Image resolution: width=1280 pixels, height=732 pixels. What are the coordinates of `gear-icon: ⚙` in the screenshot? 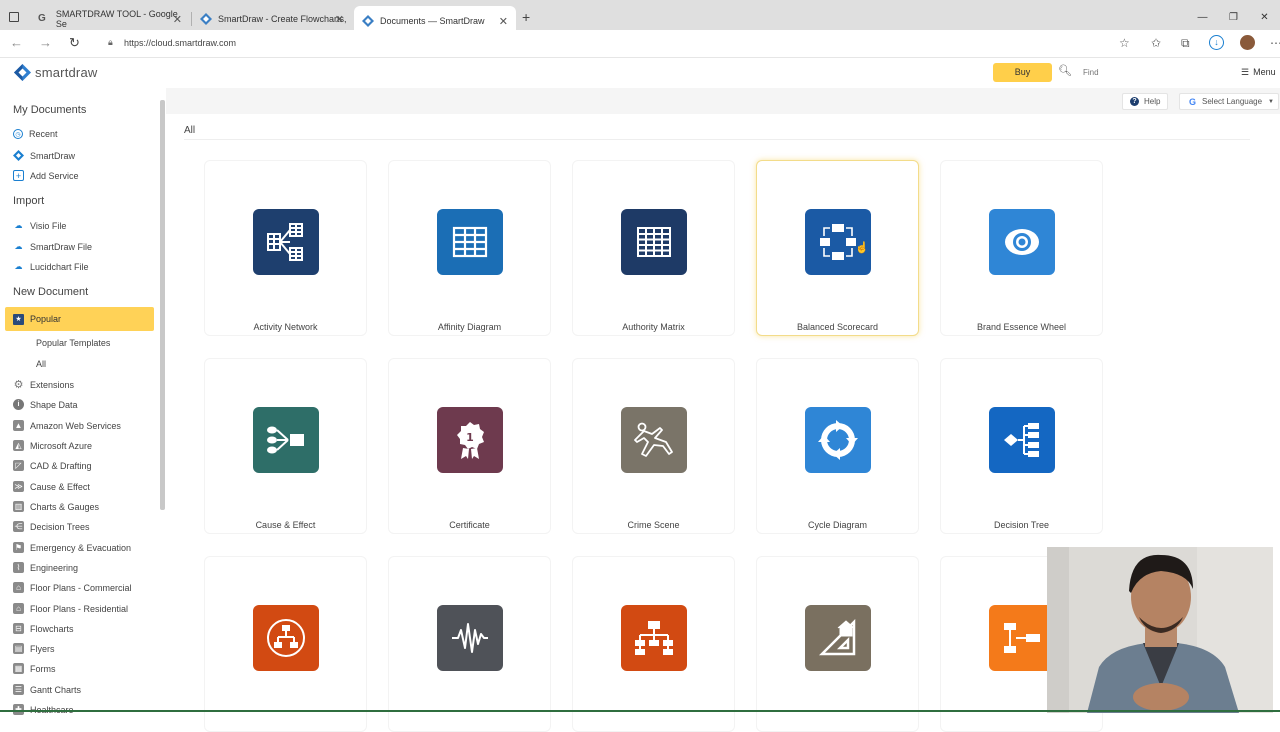 It's located at (18, 385).